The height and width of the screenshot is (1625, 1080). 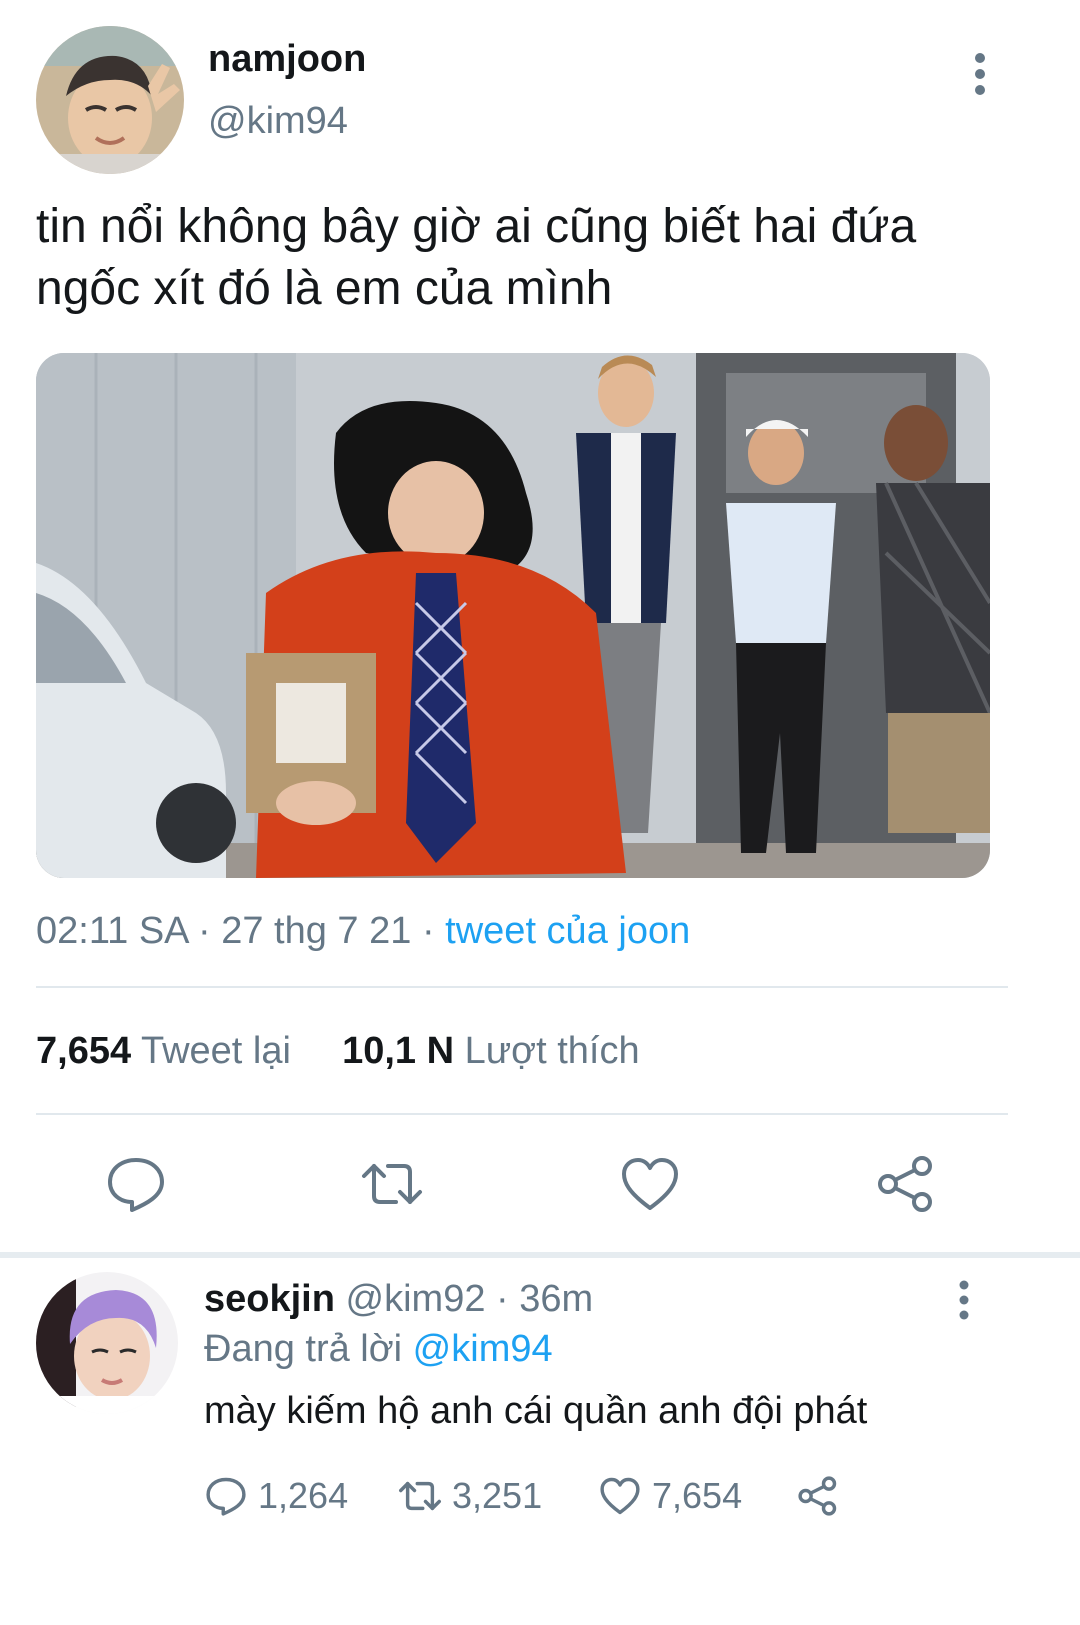 I want to click on reply-handle: @kim92, so click(x=416, y=1299).